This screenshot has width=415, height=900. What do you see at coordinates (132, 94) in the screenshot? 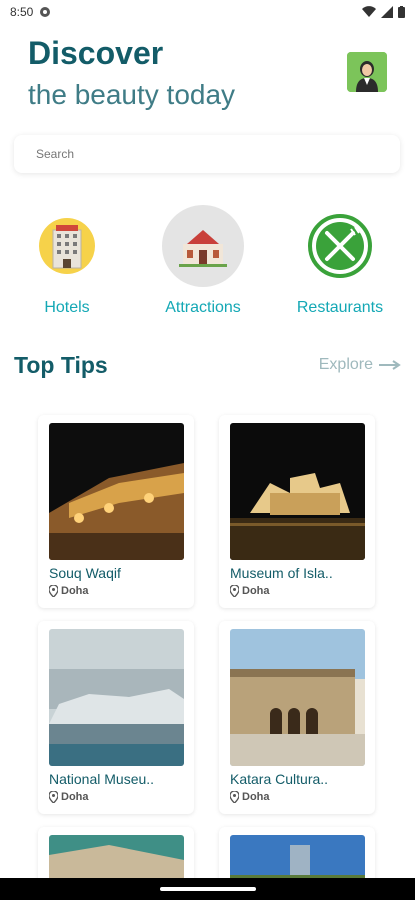
I see `page-subtitle: the beauty today` at bounding box center [132, 94].